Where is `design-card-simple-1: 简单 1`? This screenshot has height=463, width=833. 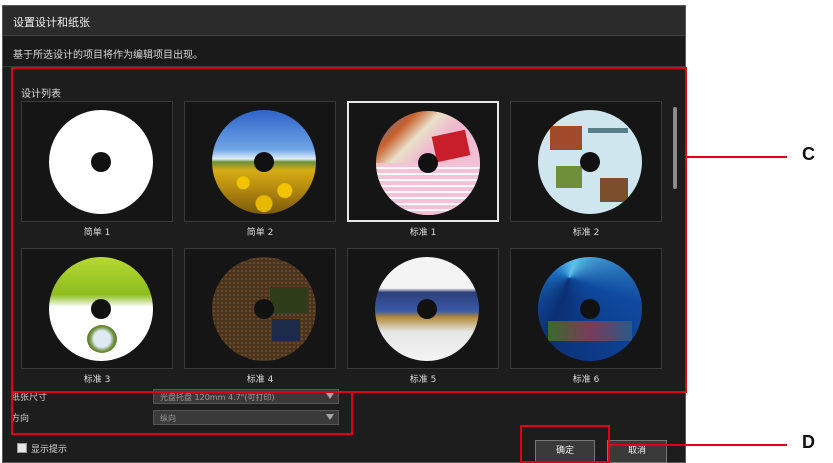 design-card-simple-1: 简单 1 is located at coordinates (97, 172).